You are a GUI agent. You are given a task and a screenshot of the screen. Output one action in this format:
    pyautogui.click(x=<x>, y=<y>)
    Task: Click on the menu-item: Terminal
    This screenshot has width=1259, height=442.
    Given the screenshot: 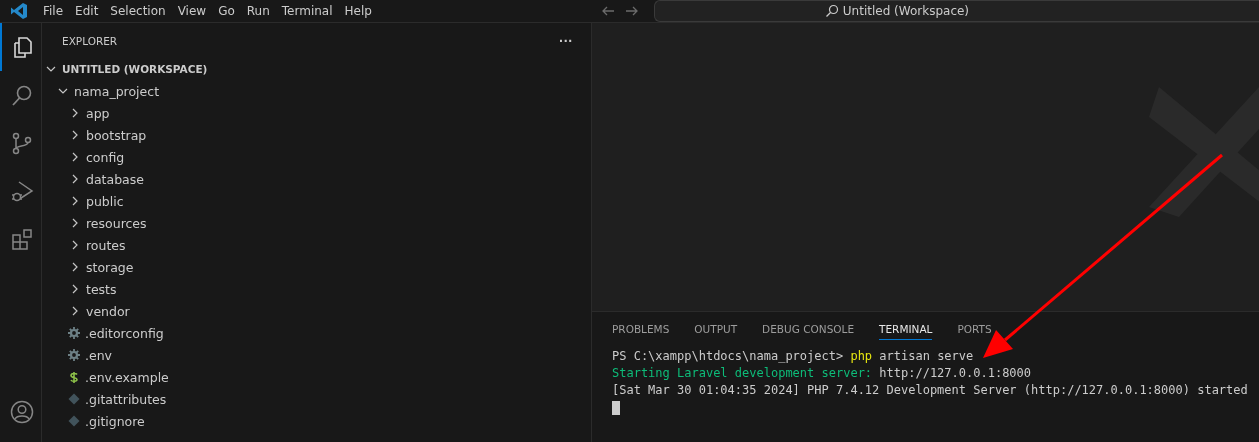 What is the action you would take?
    pyautogui.click(x=307, y=11)
    